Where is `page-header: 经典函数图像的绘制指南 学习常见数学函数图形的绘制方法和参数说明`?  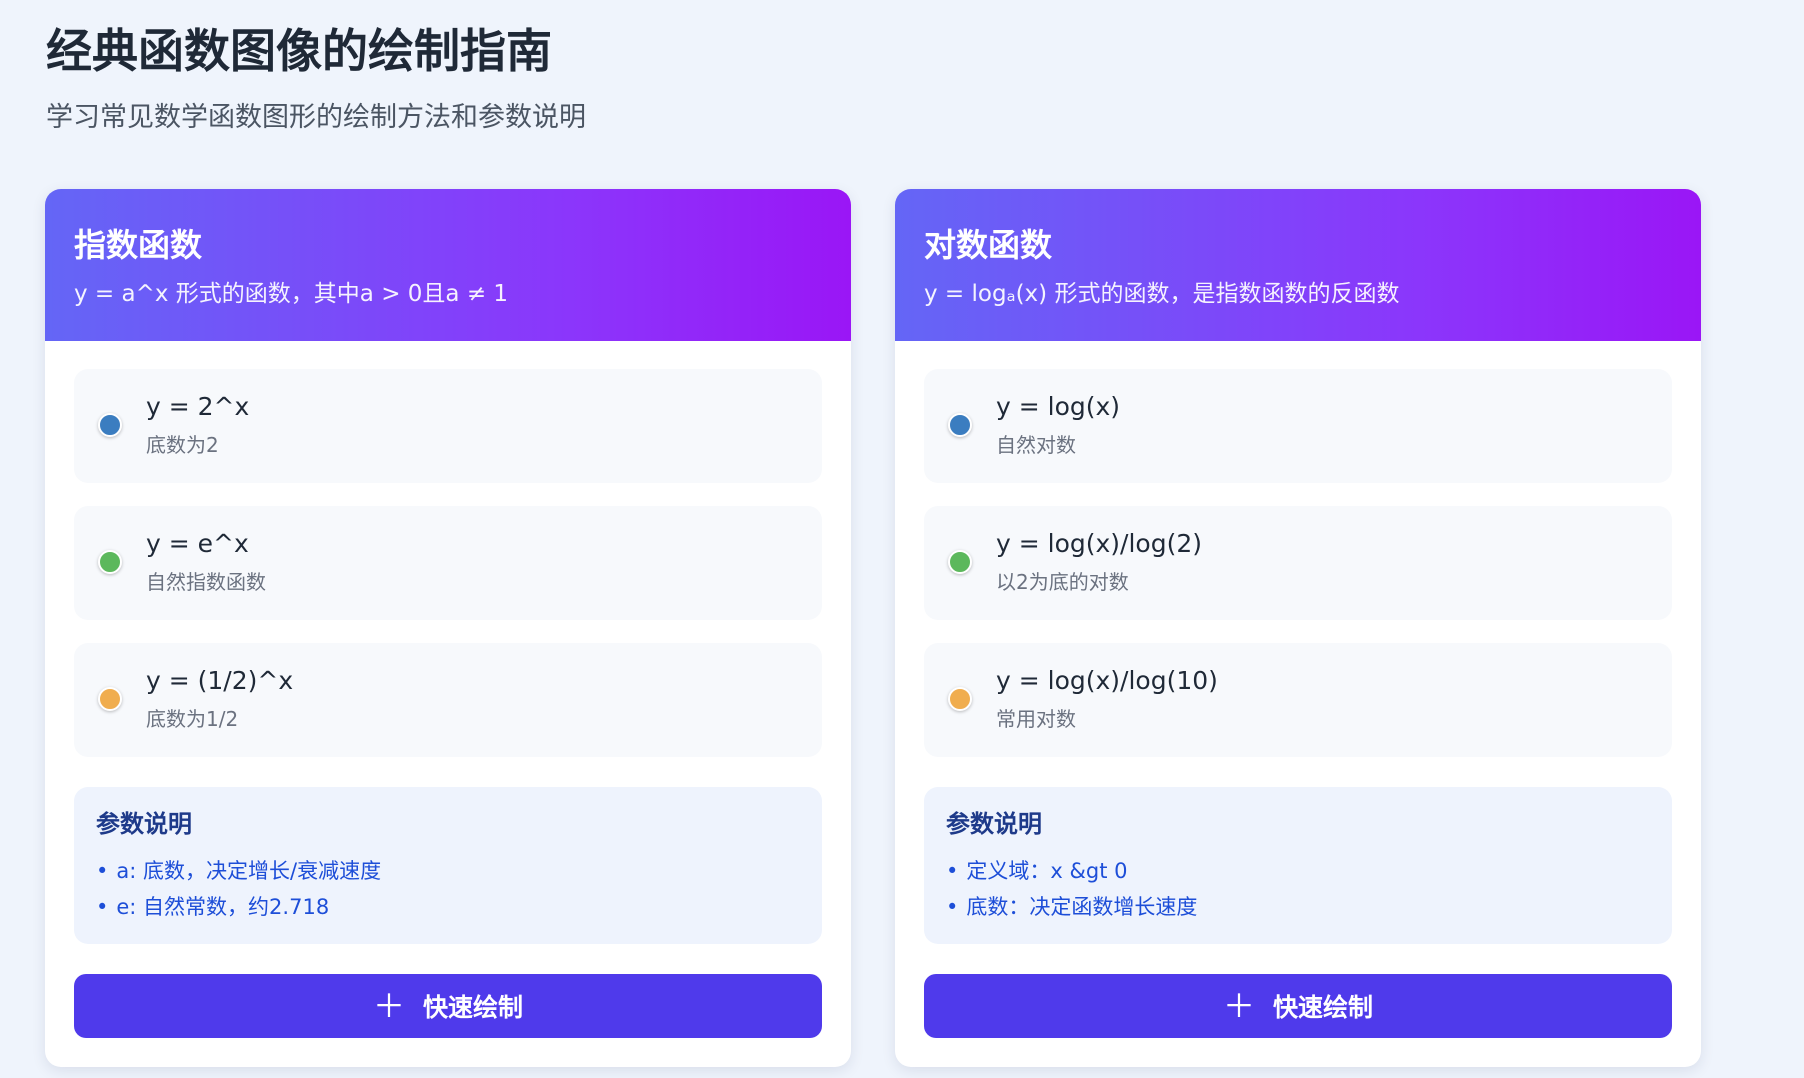
page-header: 经典函数图像的绘制指南 学习常见数学函数图形的绘制方法和参数说明 is located at coordinates (316, 76).